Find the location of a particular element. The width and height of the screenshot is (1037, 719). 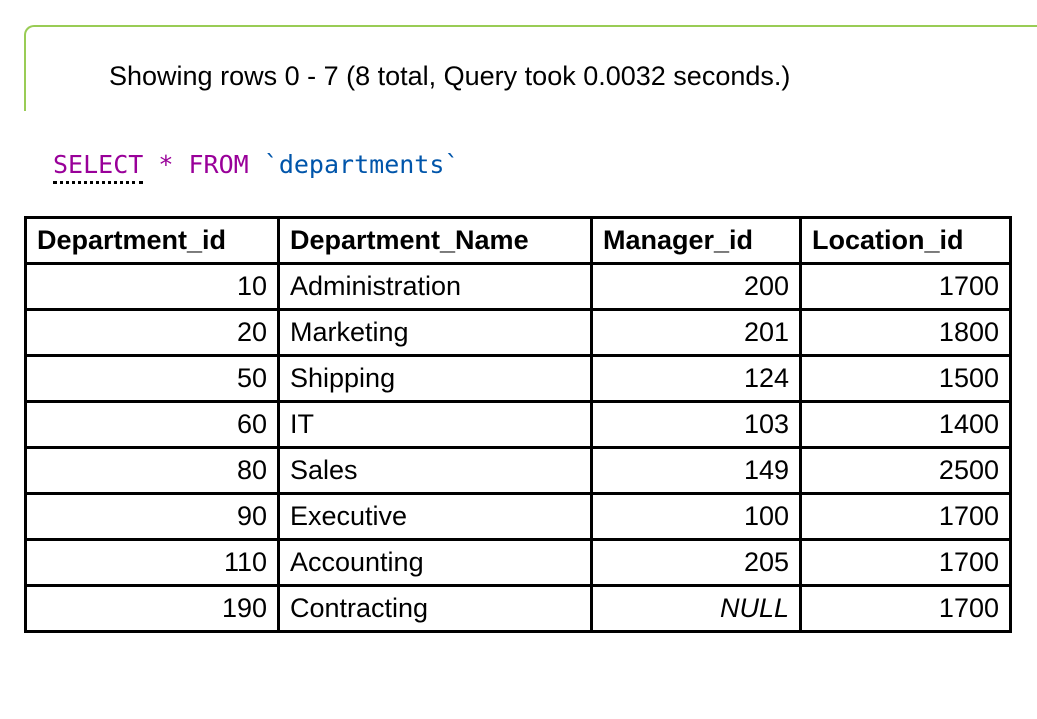

cell-manager-id: 205 is located at coordinates (696, 562).